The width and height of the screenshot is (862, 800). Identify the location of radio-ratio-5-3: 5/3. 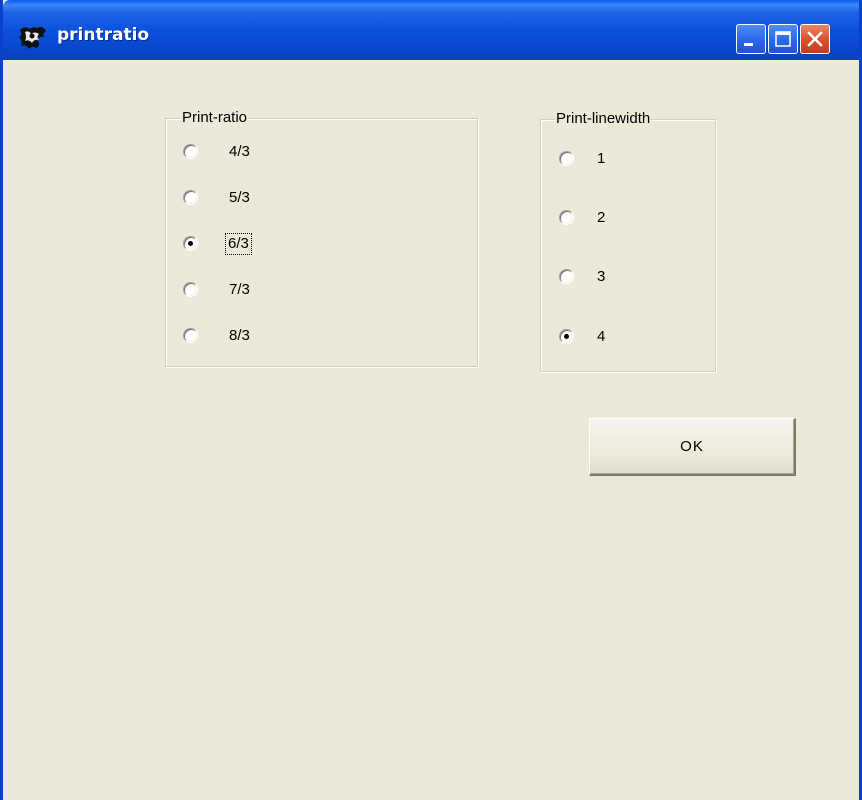
(228, 198).